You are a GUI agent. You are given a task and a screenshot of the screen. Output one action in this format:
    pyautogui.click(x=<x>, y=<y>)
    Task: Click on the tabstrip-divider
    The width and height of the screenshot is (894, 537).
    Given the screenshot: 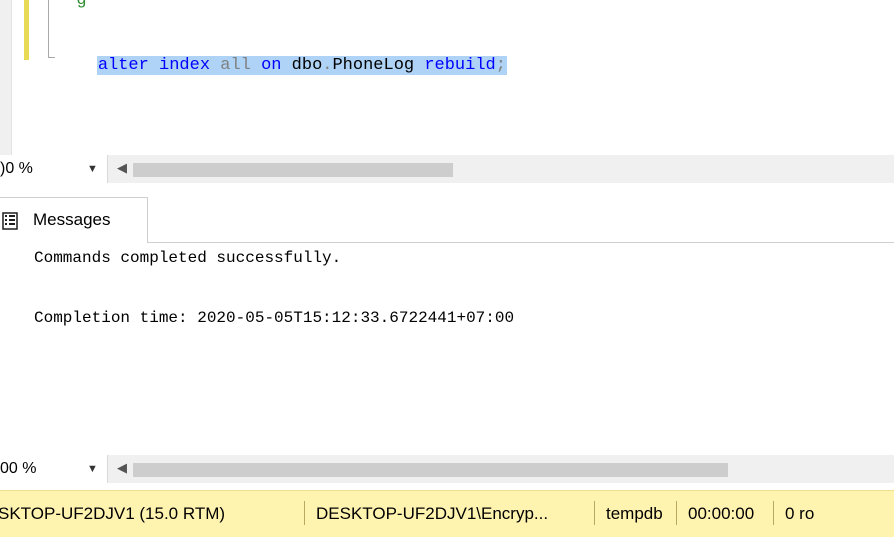 What is the action you would take?
    pyautogui.click(x=521, y=242)
    